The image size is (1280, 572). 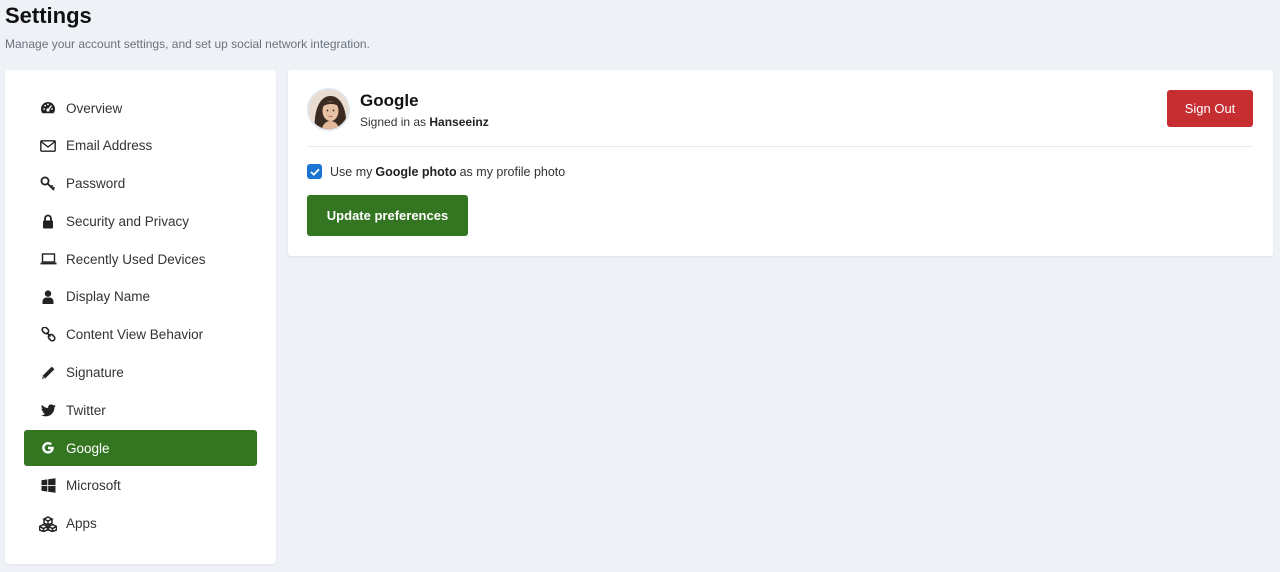 What do you see at coordinates (459, 121) in the screenshot?
I see `signed-in-username: Hanseeinz` at bounding box center [459, 121].